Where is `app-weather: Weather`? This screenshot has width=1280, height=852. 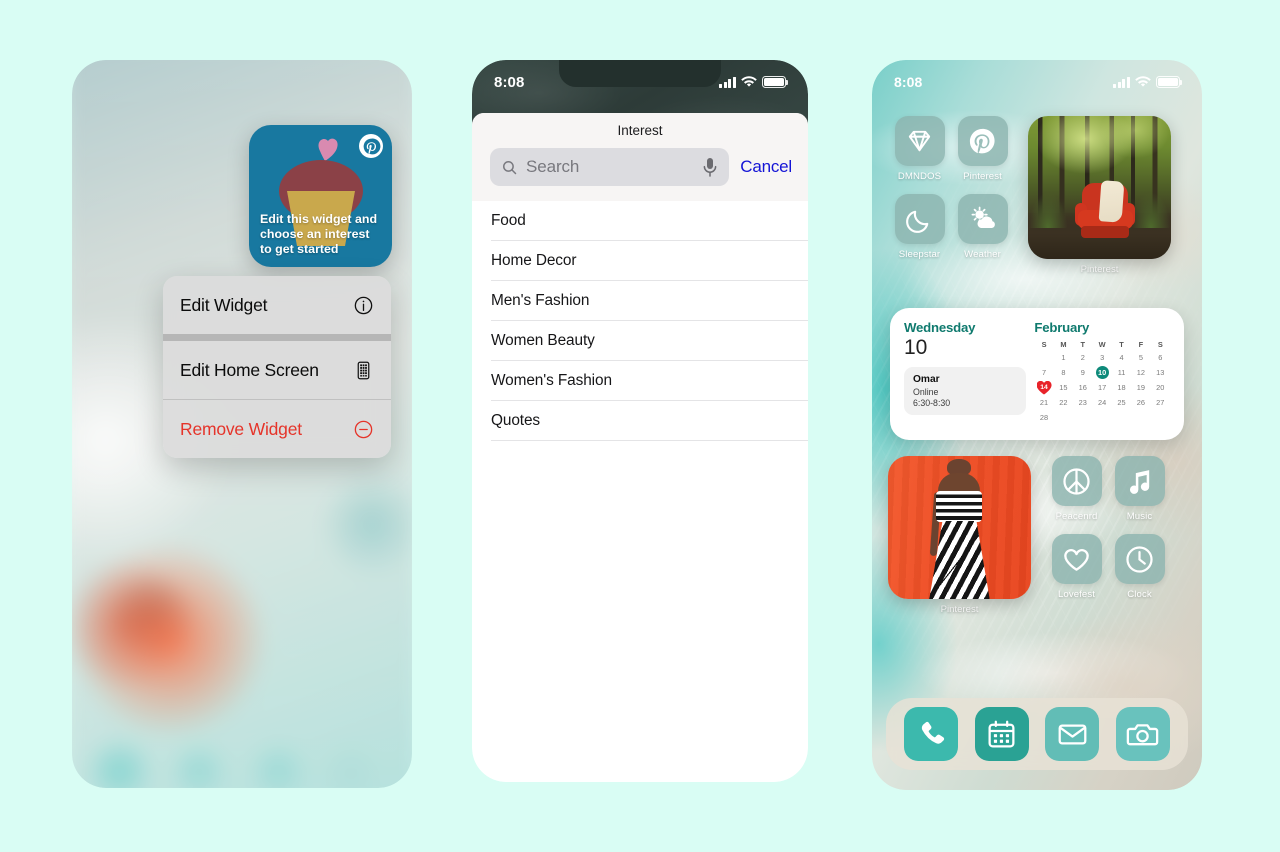 app-weather: Weather is located at coordinates (982, 227).